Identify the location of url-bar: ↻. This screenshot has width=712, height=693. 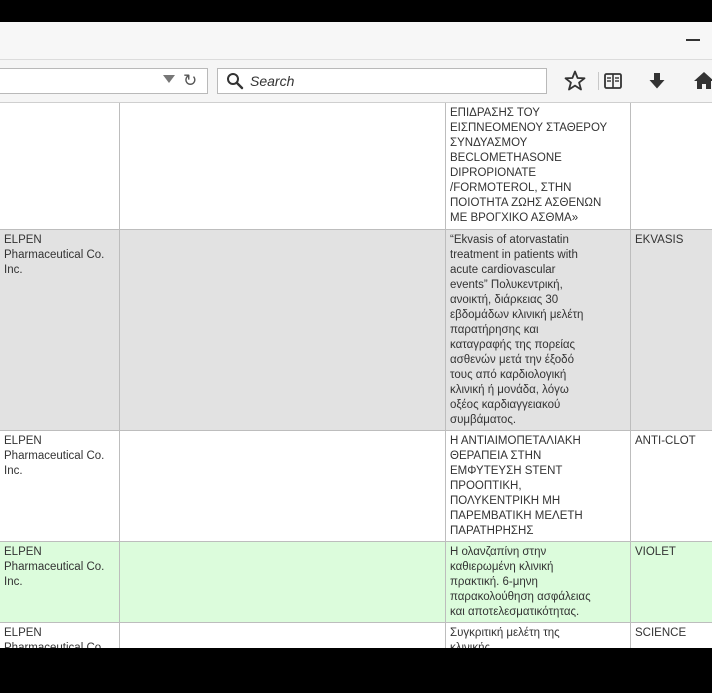
(104, 81).